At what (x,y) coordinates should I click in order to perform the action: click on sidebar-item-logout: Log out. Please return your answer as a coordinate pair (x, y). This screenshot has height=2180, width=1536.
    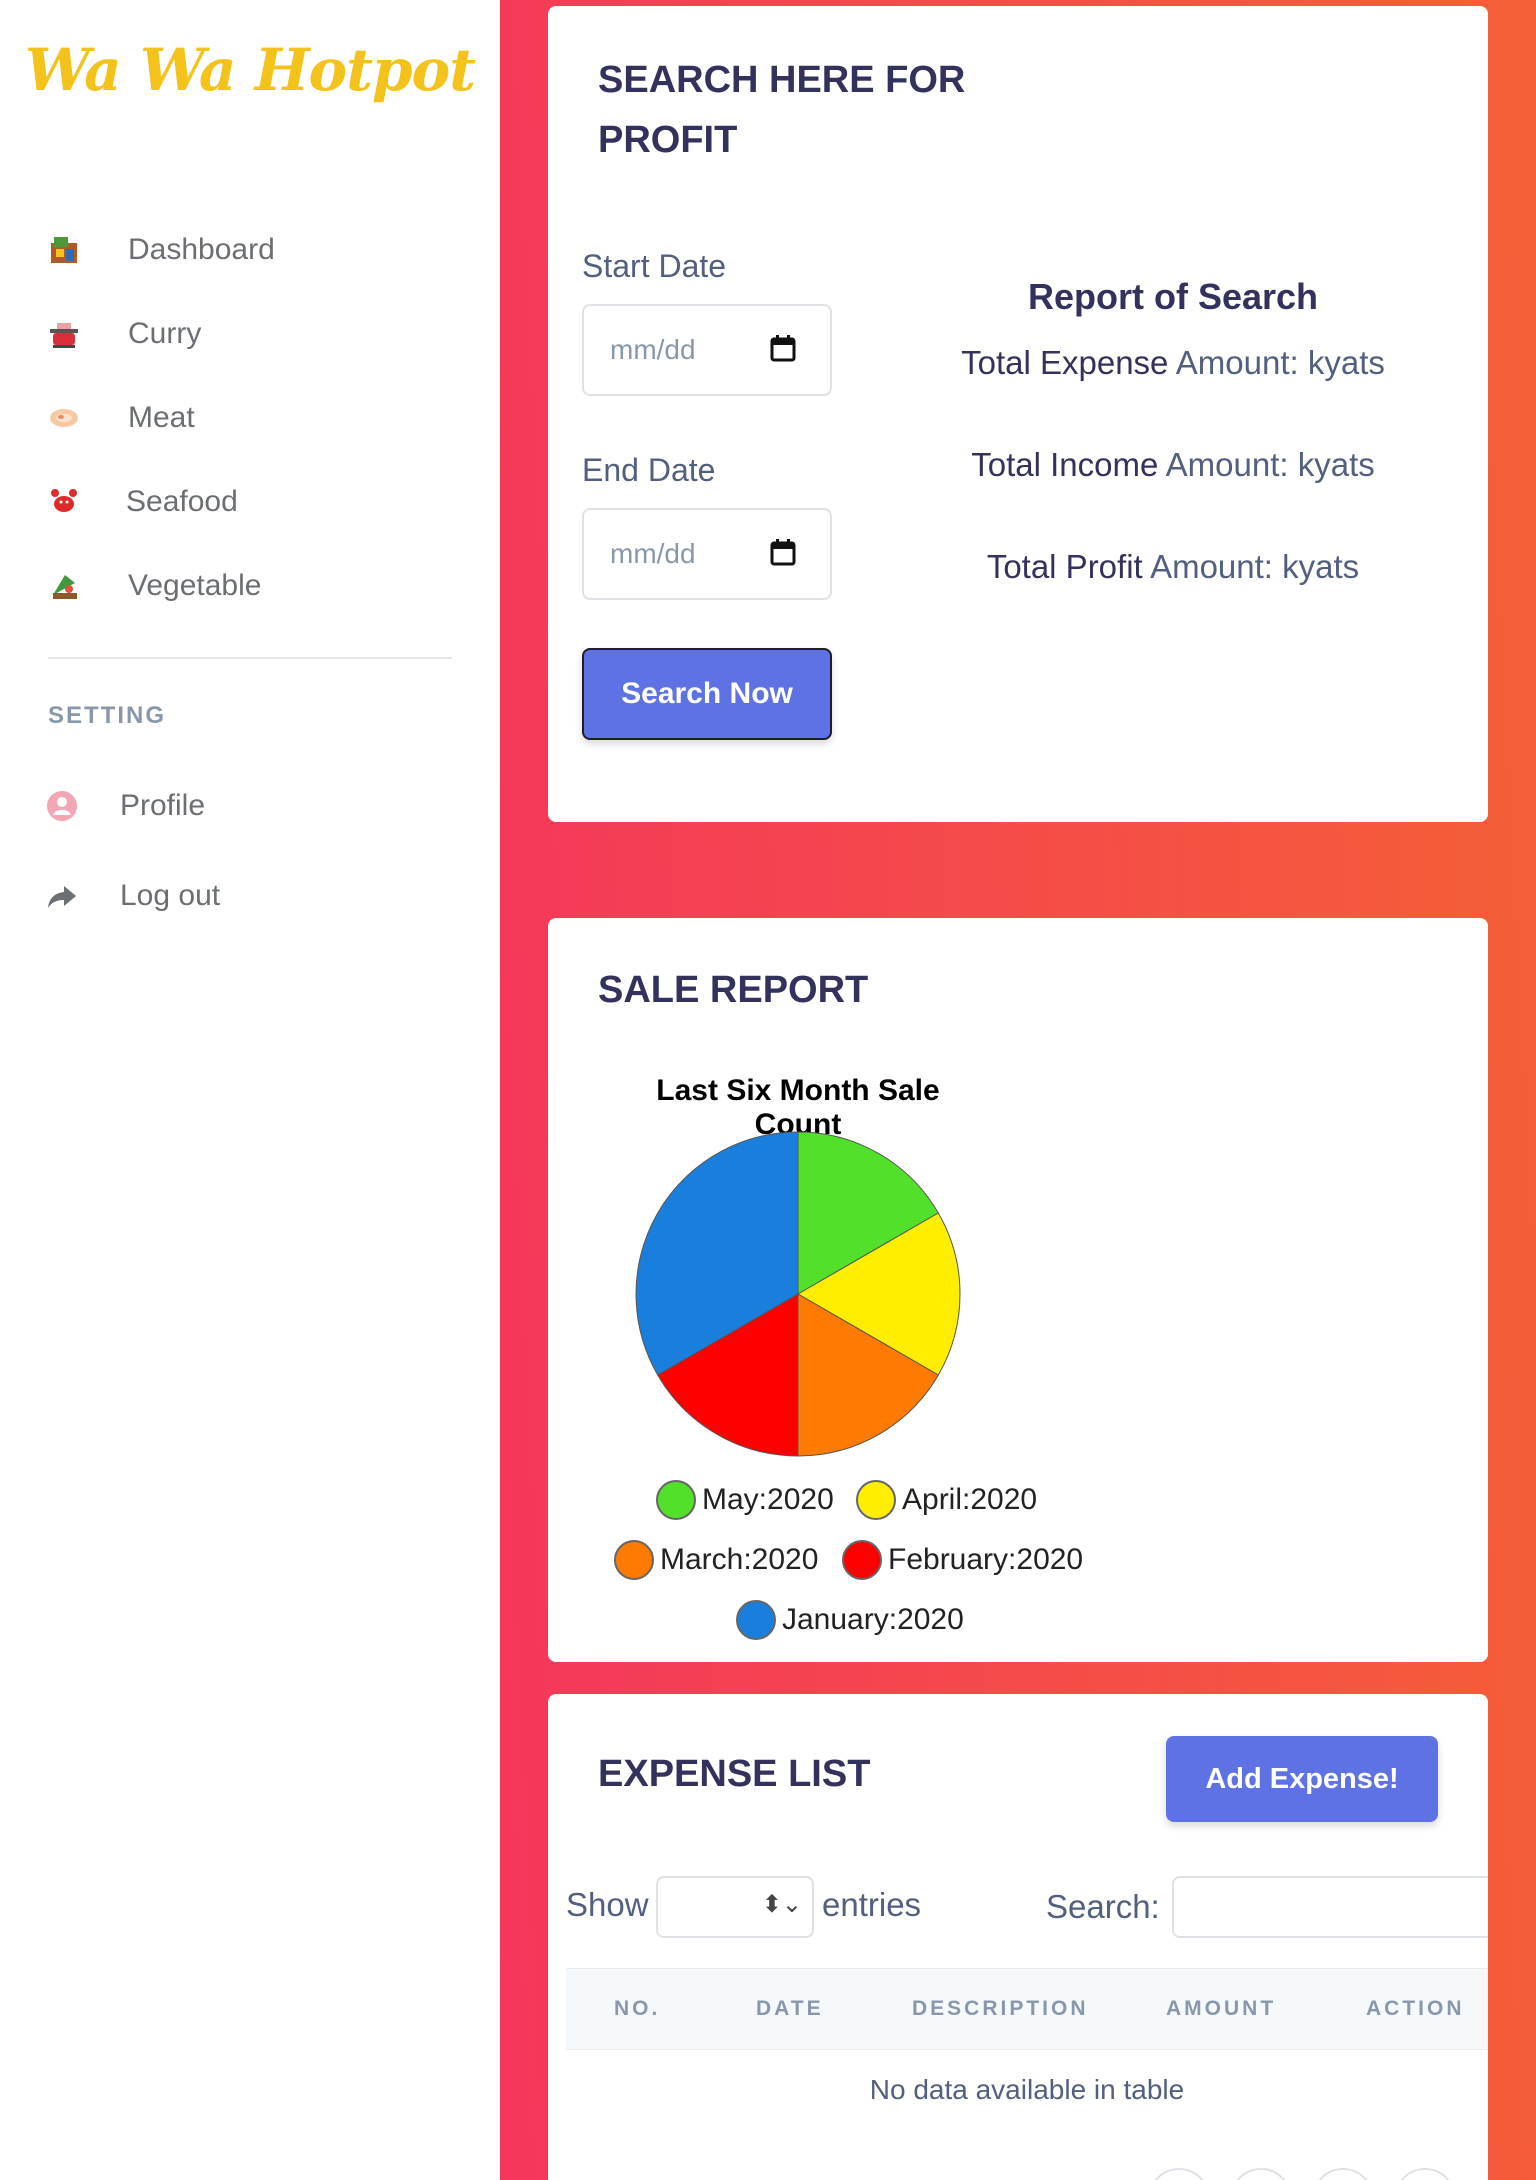
    Looking at the image, I should click on (250, 896).